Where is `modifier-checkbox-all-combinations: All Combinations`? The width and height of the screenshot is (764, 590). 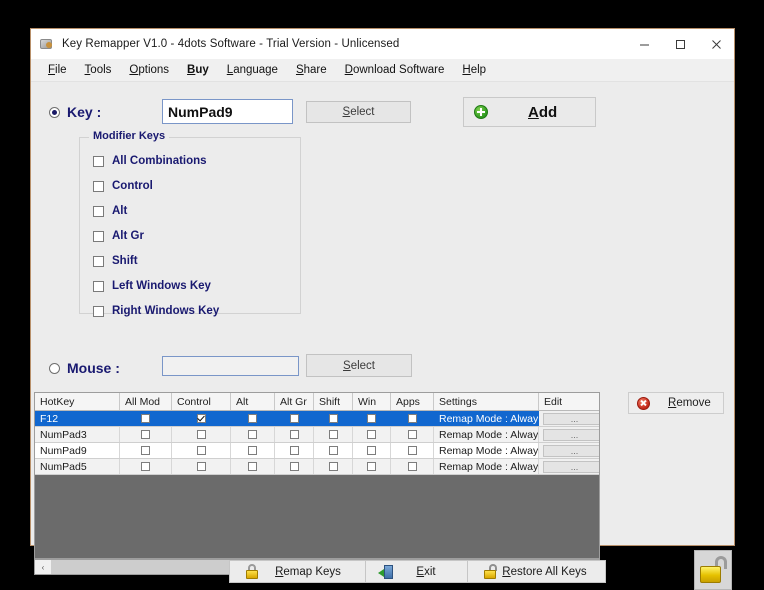
modifier-checkbox-all-combinations: All Combinations is located at coordinates (150, 161).